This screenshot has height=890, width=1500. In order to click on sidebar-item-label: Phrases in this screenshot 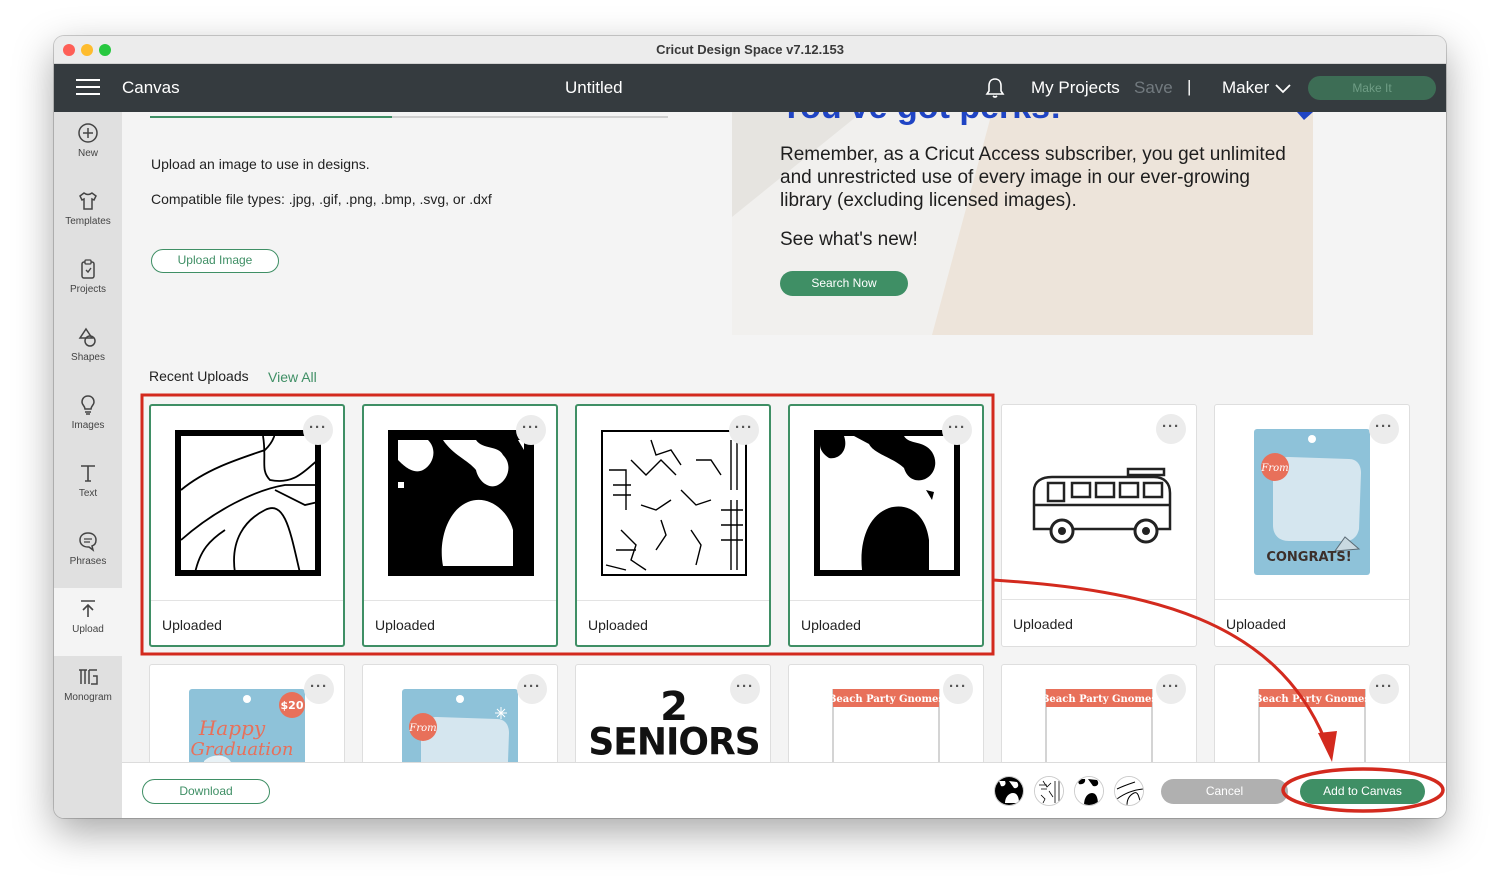, I will do `click(88, 561)`.